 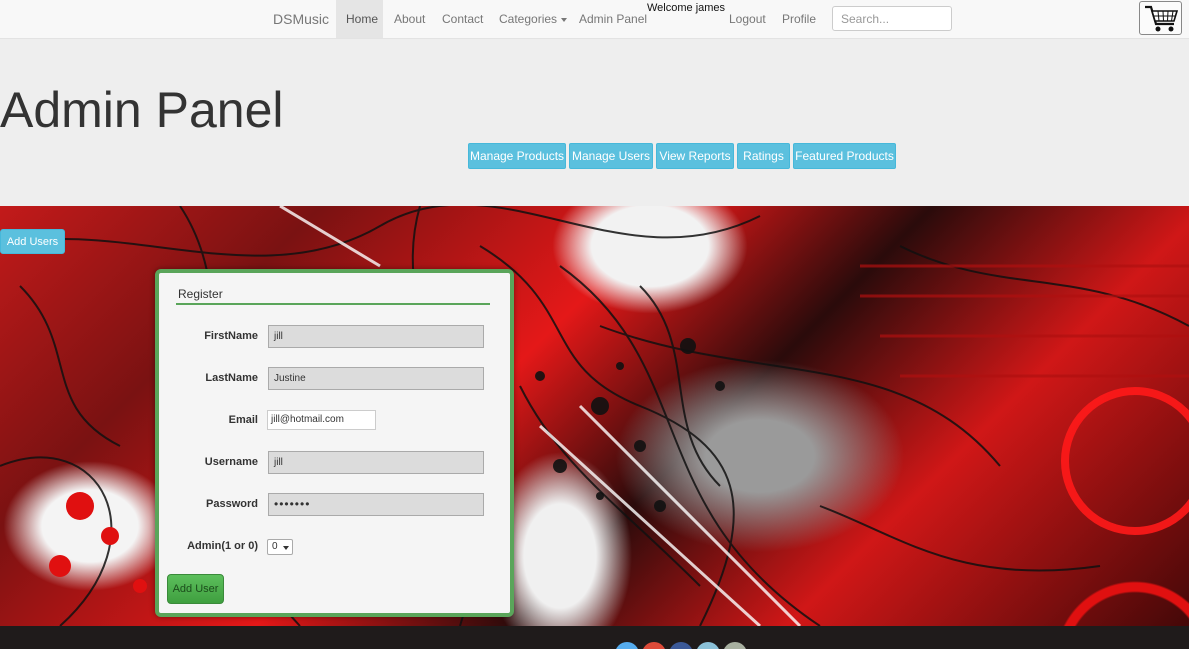 What do you see at coordinates (517, 156) in the screenshot?
I see `manage-products-button: Manage Products` at bounding box center [517, 156].